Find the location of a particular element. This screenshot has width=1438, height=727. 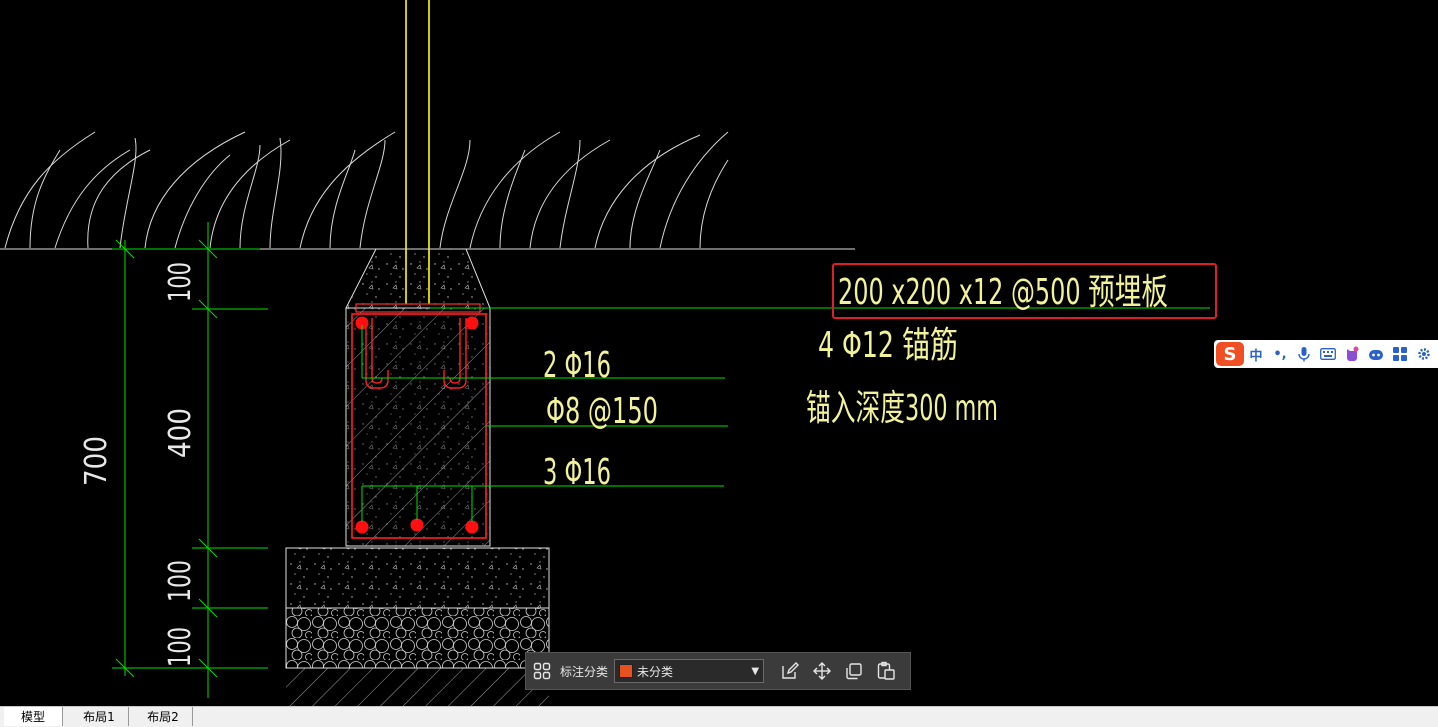

robot-icon is located at coordinates (1376, 354).